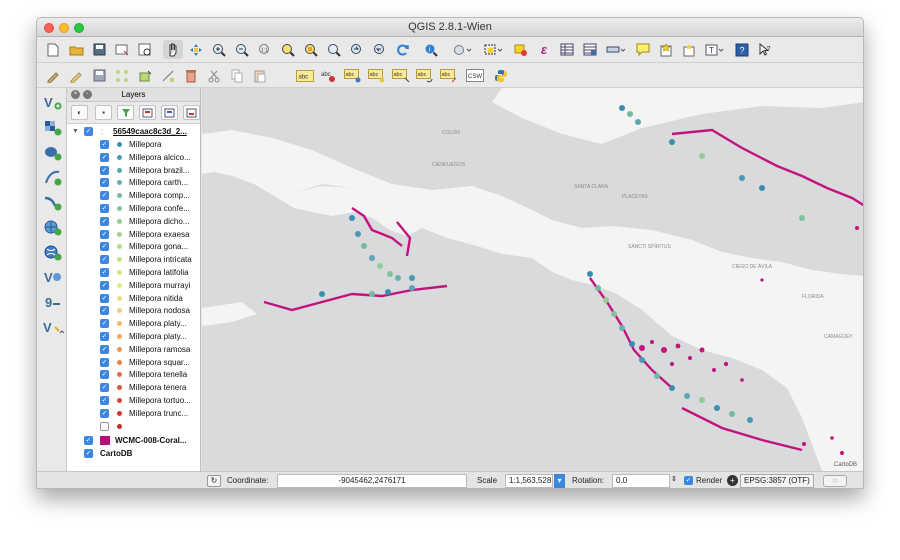 This screenshot has height=560, width=900. Describe the element at coordinates (53, 178) in the screenshot. I see `add-spatialite-layer-icon` at that location.